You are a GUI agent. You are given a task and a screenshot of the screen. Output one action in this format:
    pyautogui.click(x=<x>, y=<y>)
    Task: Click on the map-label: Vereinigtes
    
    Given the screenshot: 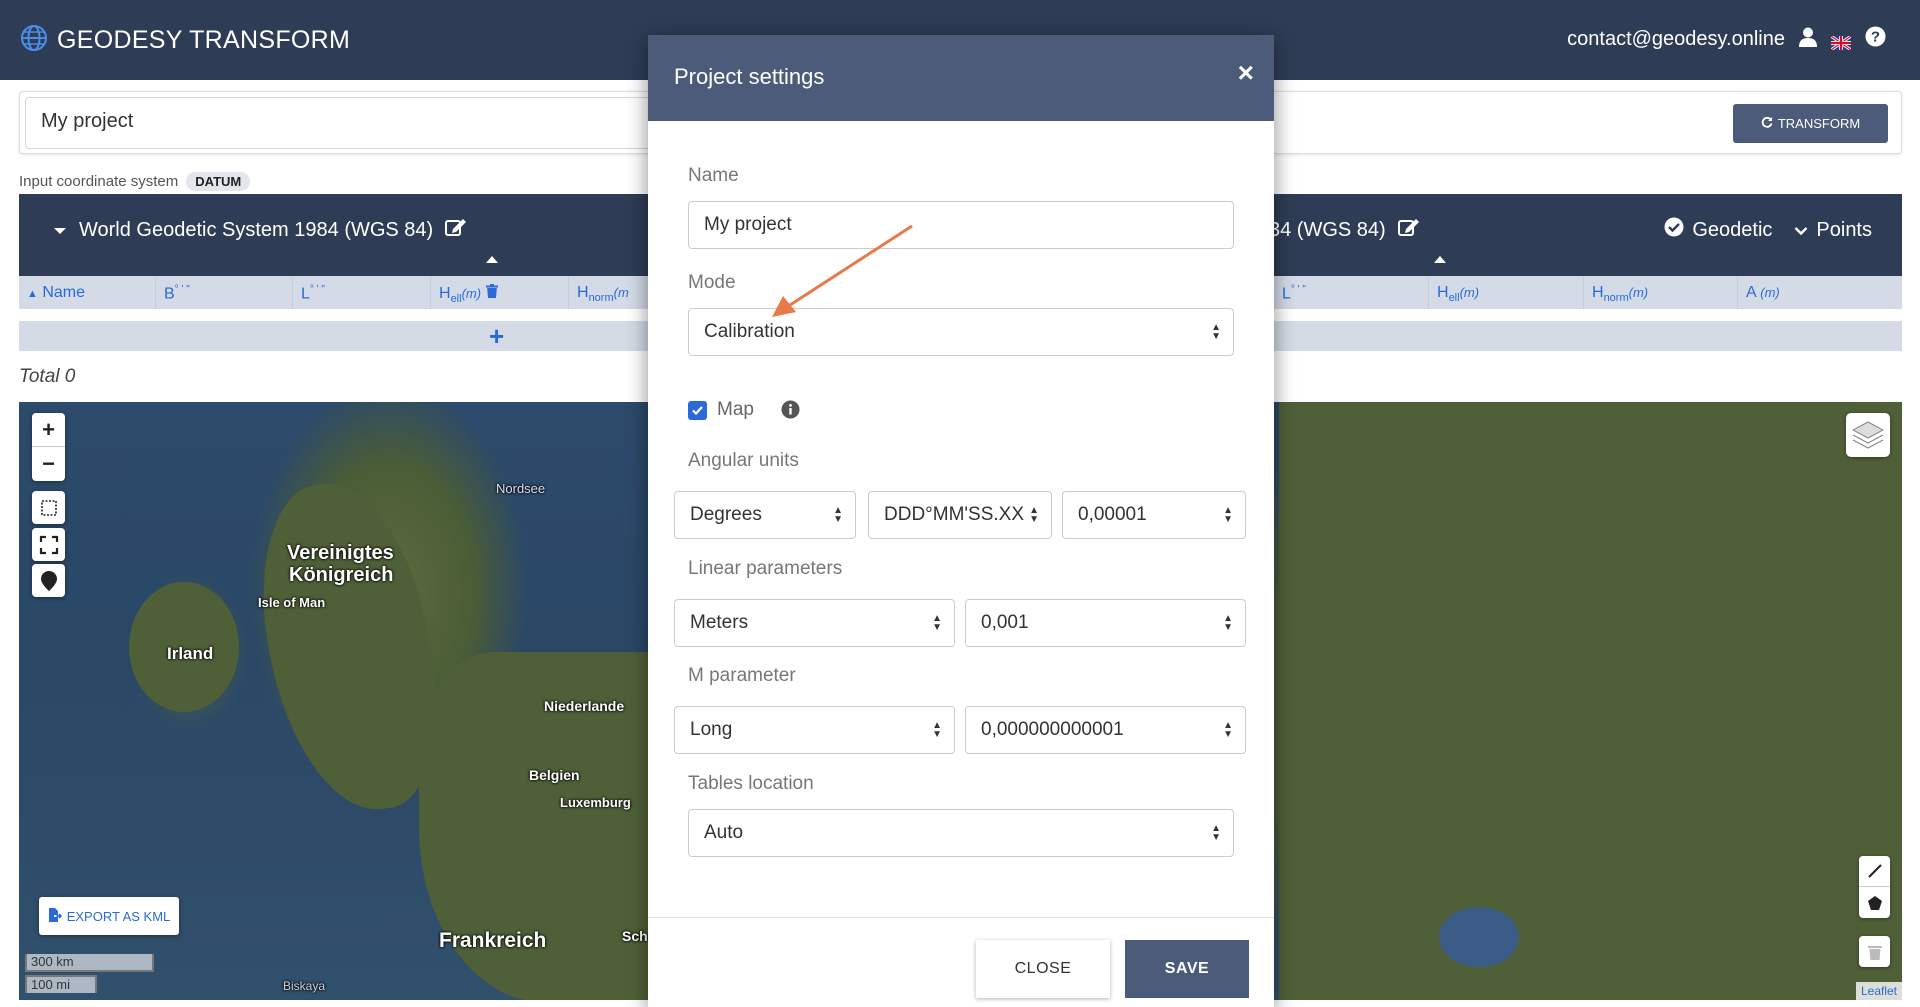 What is the action you would take?
    pyautogui.click(x=340, y=553)
    